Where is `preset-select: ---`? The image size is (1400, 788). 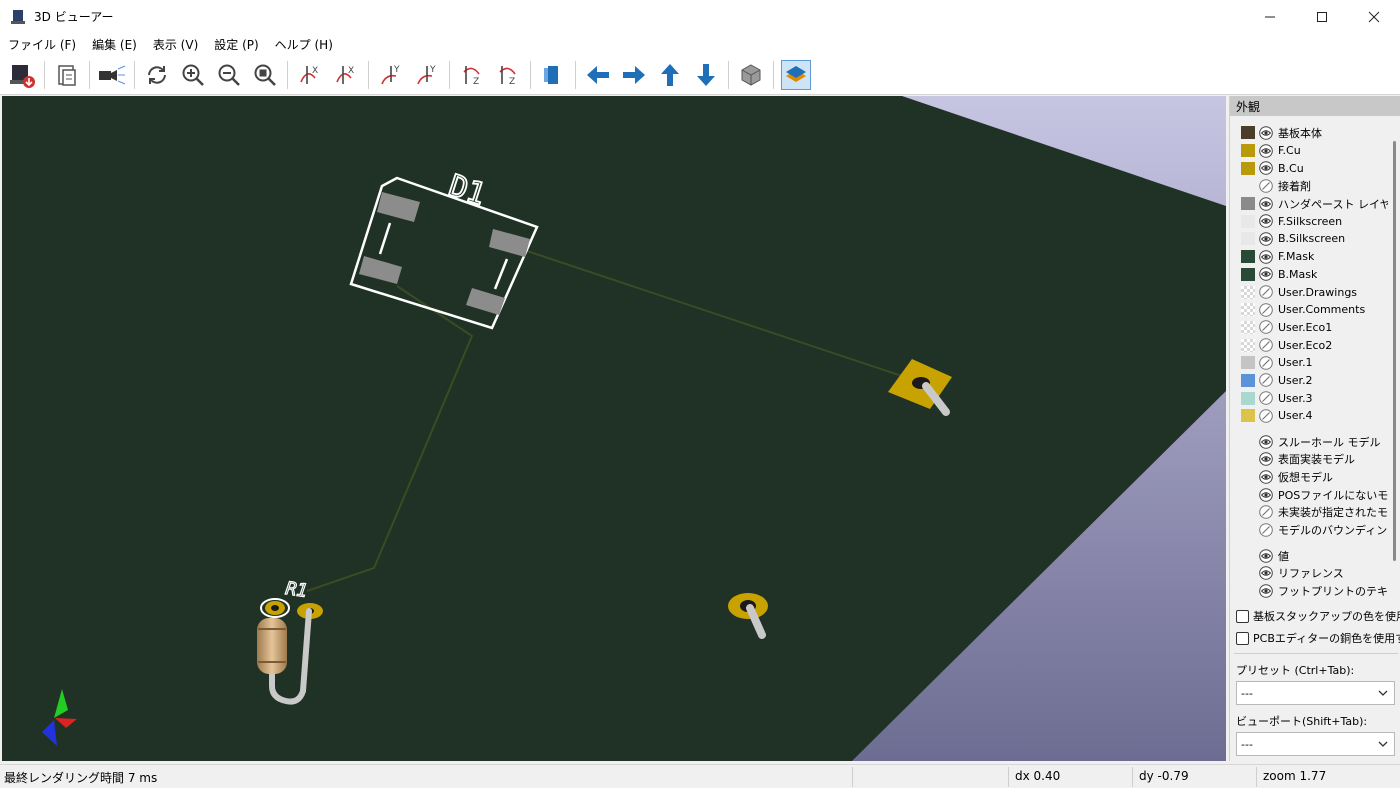 preset-select: --- is located at coordinates (1315, 693).